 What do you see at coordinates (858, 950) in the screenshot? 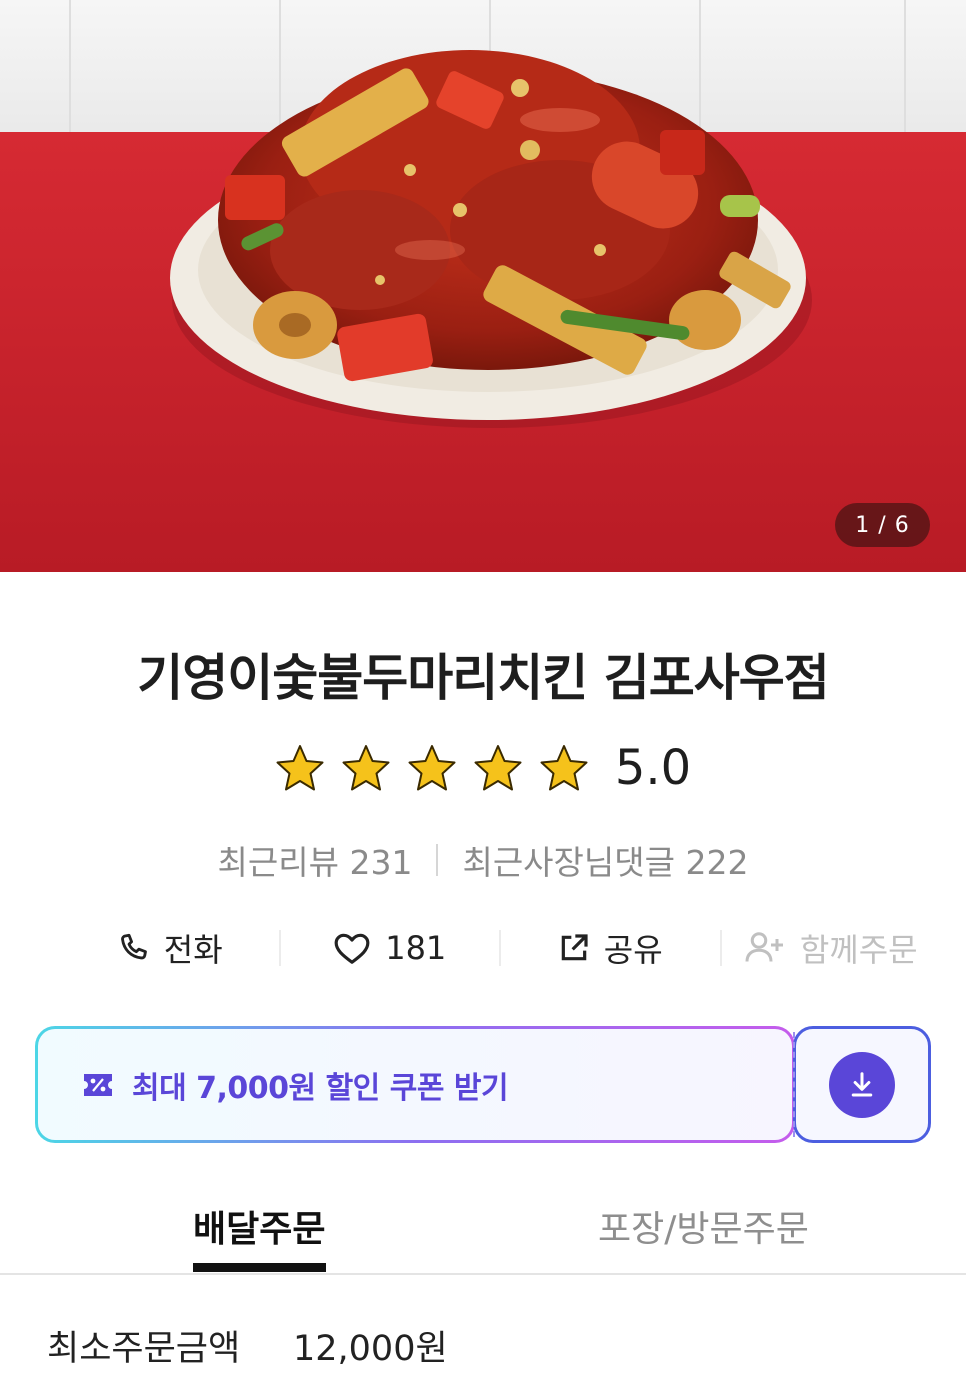
I see `group-order-label: 함께주문` at bounding box center [858, 950].